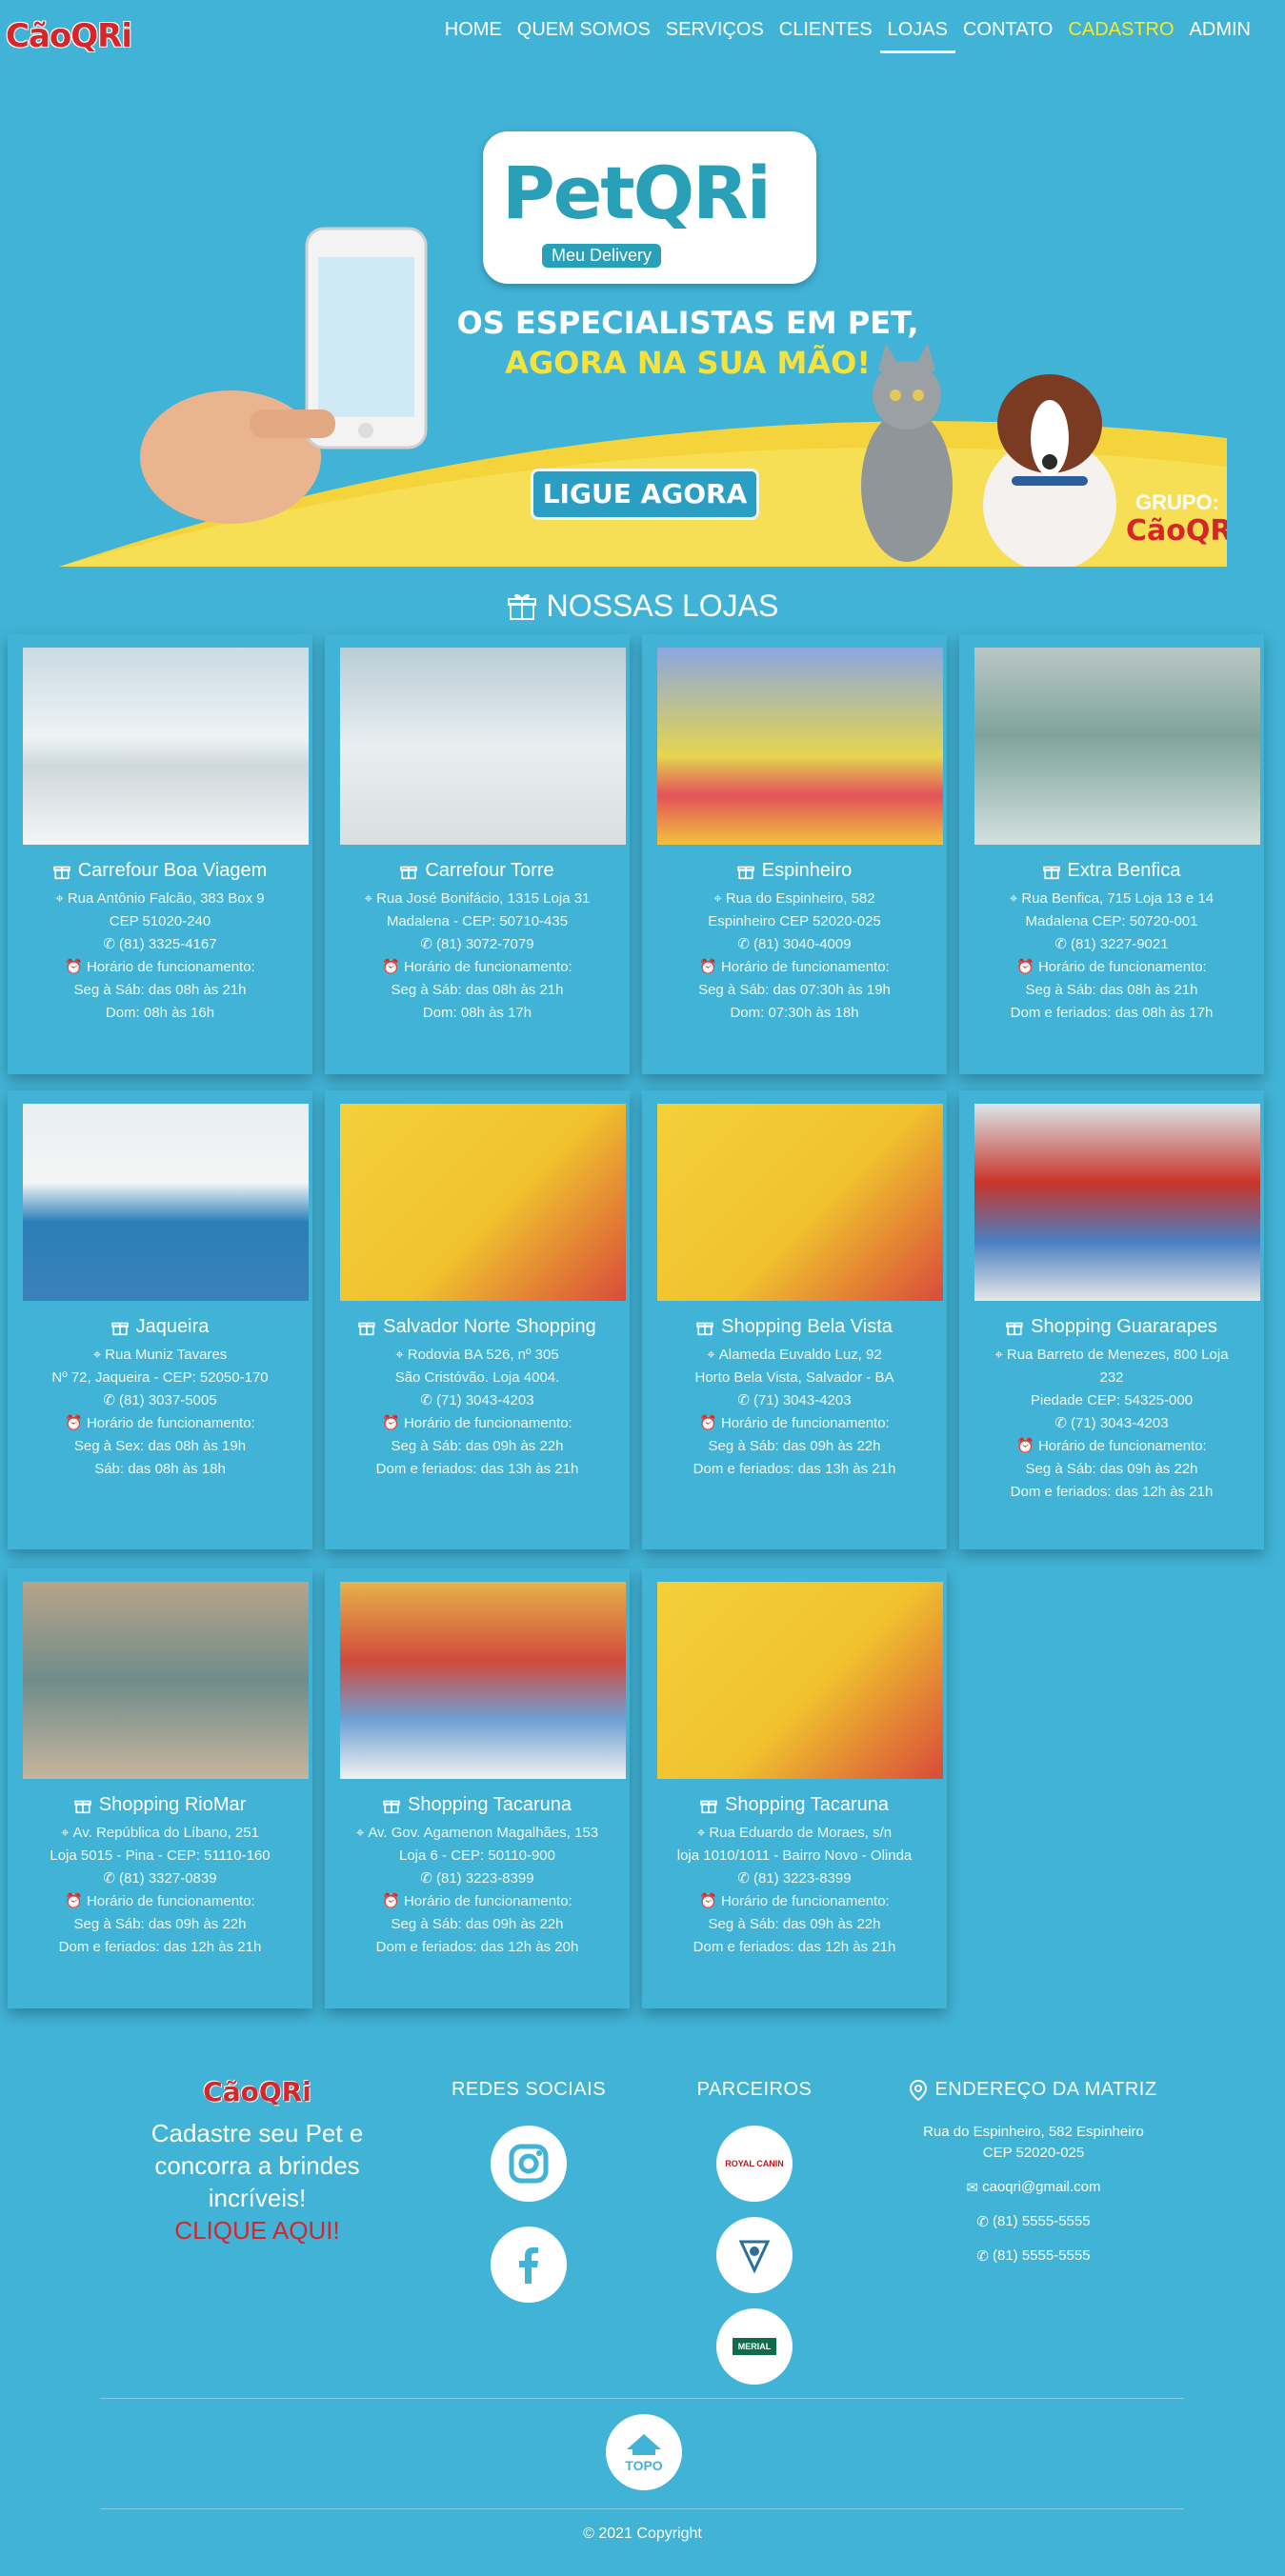 The image size is (1285, 2576). What do you see at coordinates (1111, 944) in the screenshot?
I see `store-phone: ✆ (81) 3227-9021` at bounding box center [1111, 944].